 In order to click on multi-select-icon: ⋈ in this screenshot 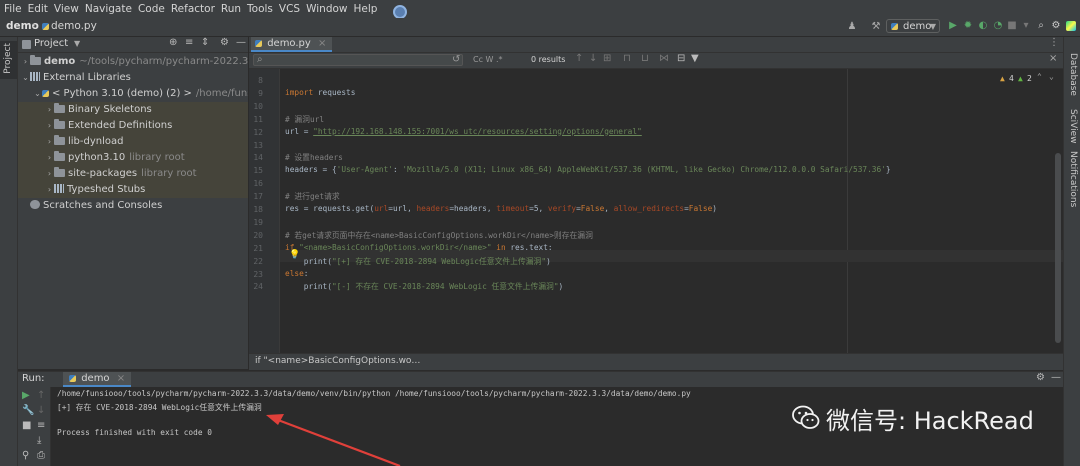, I will do `click(664, 58)`.